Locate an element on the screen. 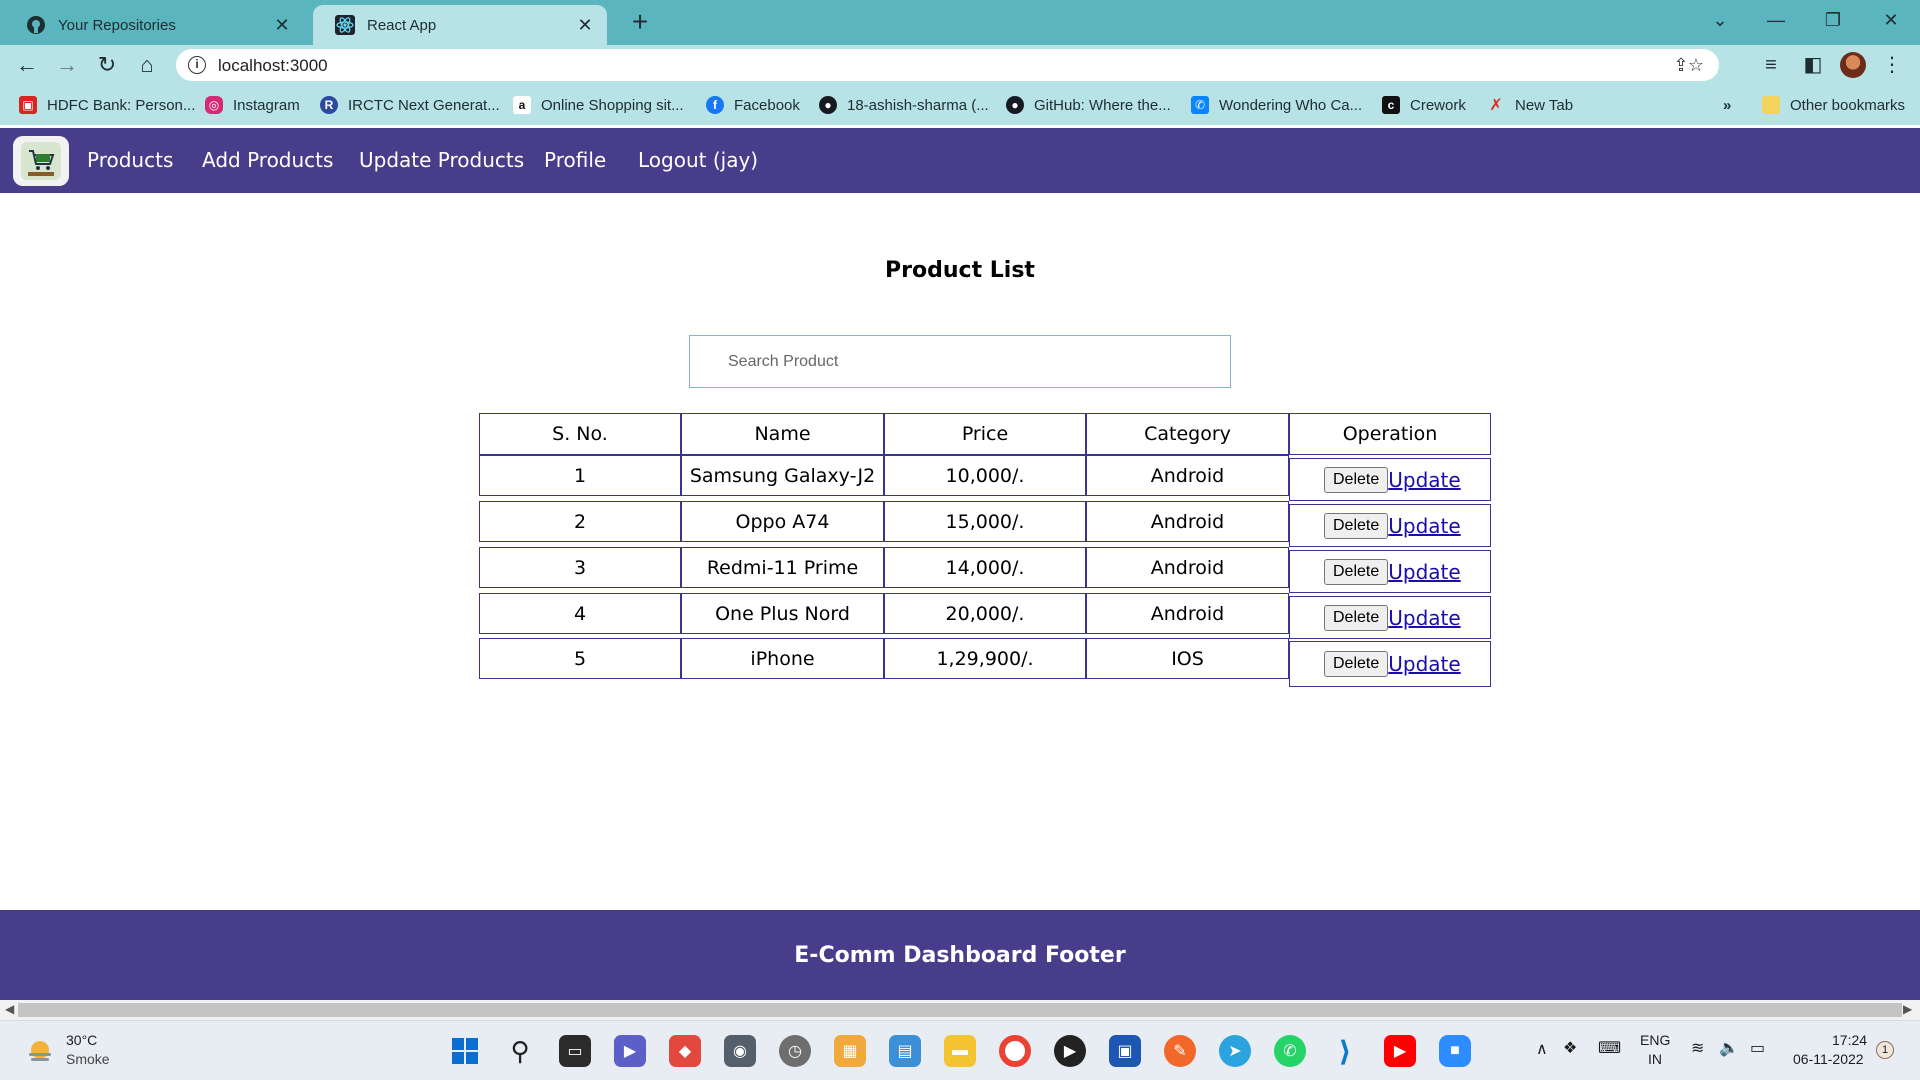 The height and width of the screenshot is (1080, 1920). clock-icon: ◷ is located at coordinates (795, 1051).